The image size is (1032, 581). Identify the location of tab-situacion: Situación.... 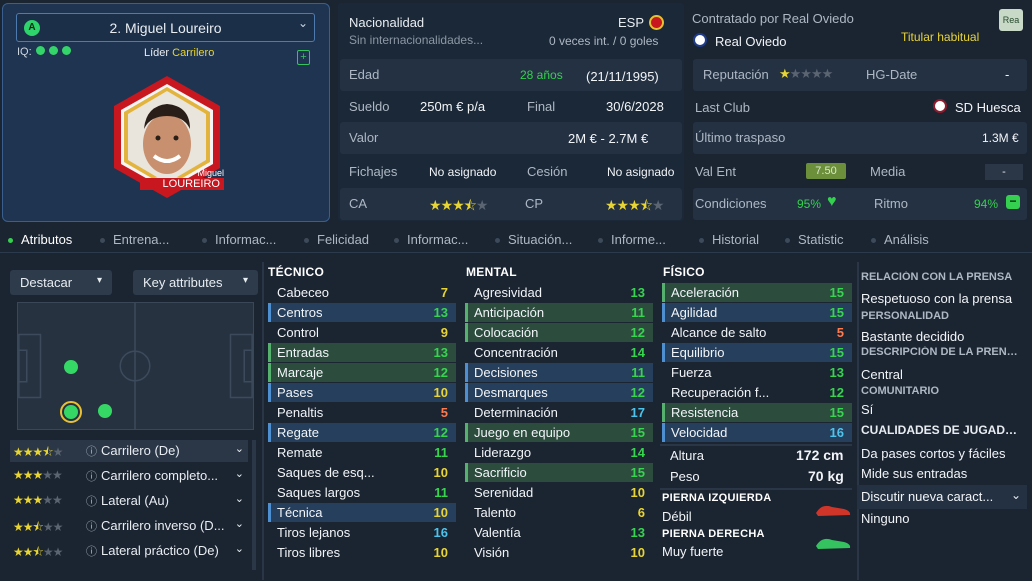
(533, 239).